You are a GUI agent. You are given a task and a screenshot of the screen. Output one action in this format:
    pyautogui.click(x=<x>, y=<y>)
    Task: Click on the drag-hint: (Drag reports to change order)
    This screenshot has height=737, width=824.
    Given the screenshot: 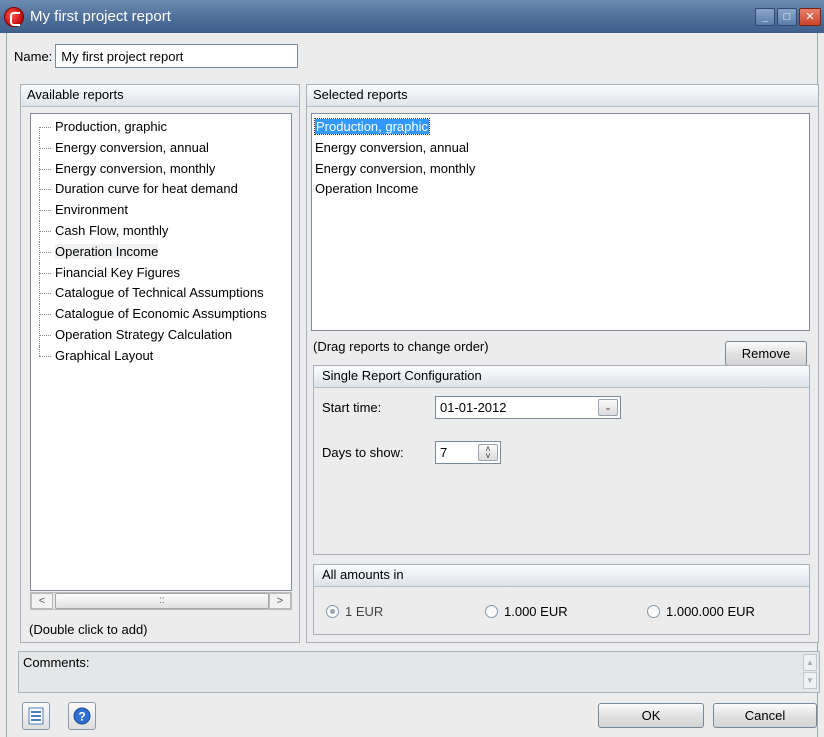 What is the action you would take?
    pyautogui.click(x=401, y=346)
    